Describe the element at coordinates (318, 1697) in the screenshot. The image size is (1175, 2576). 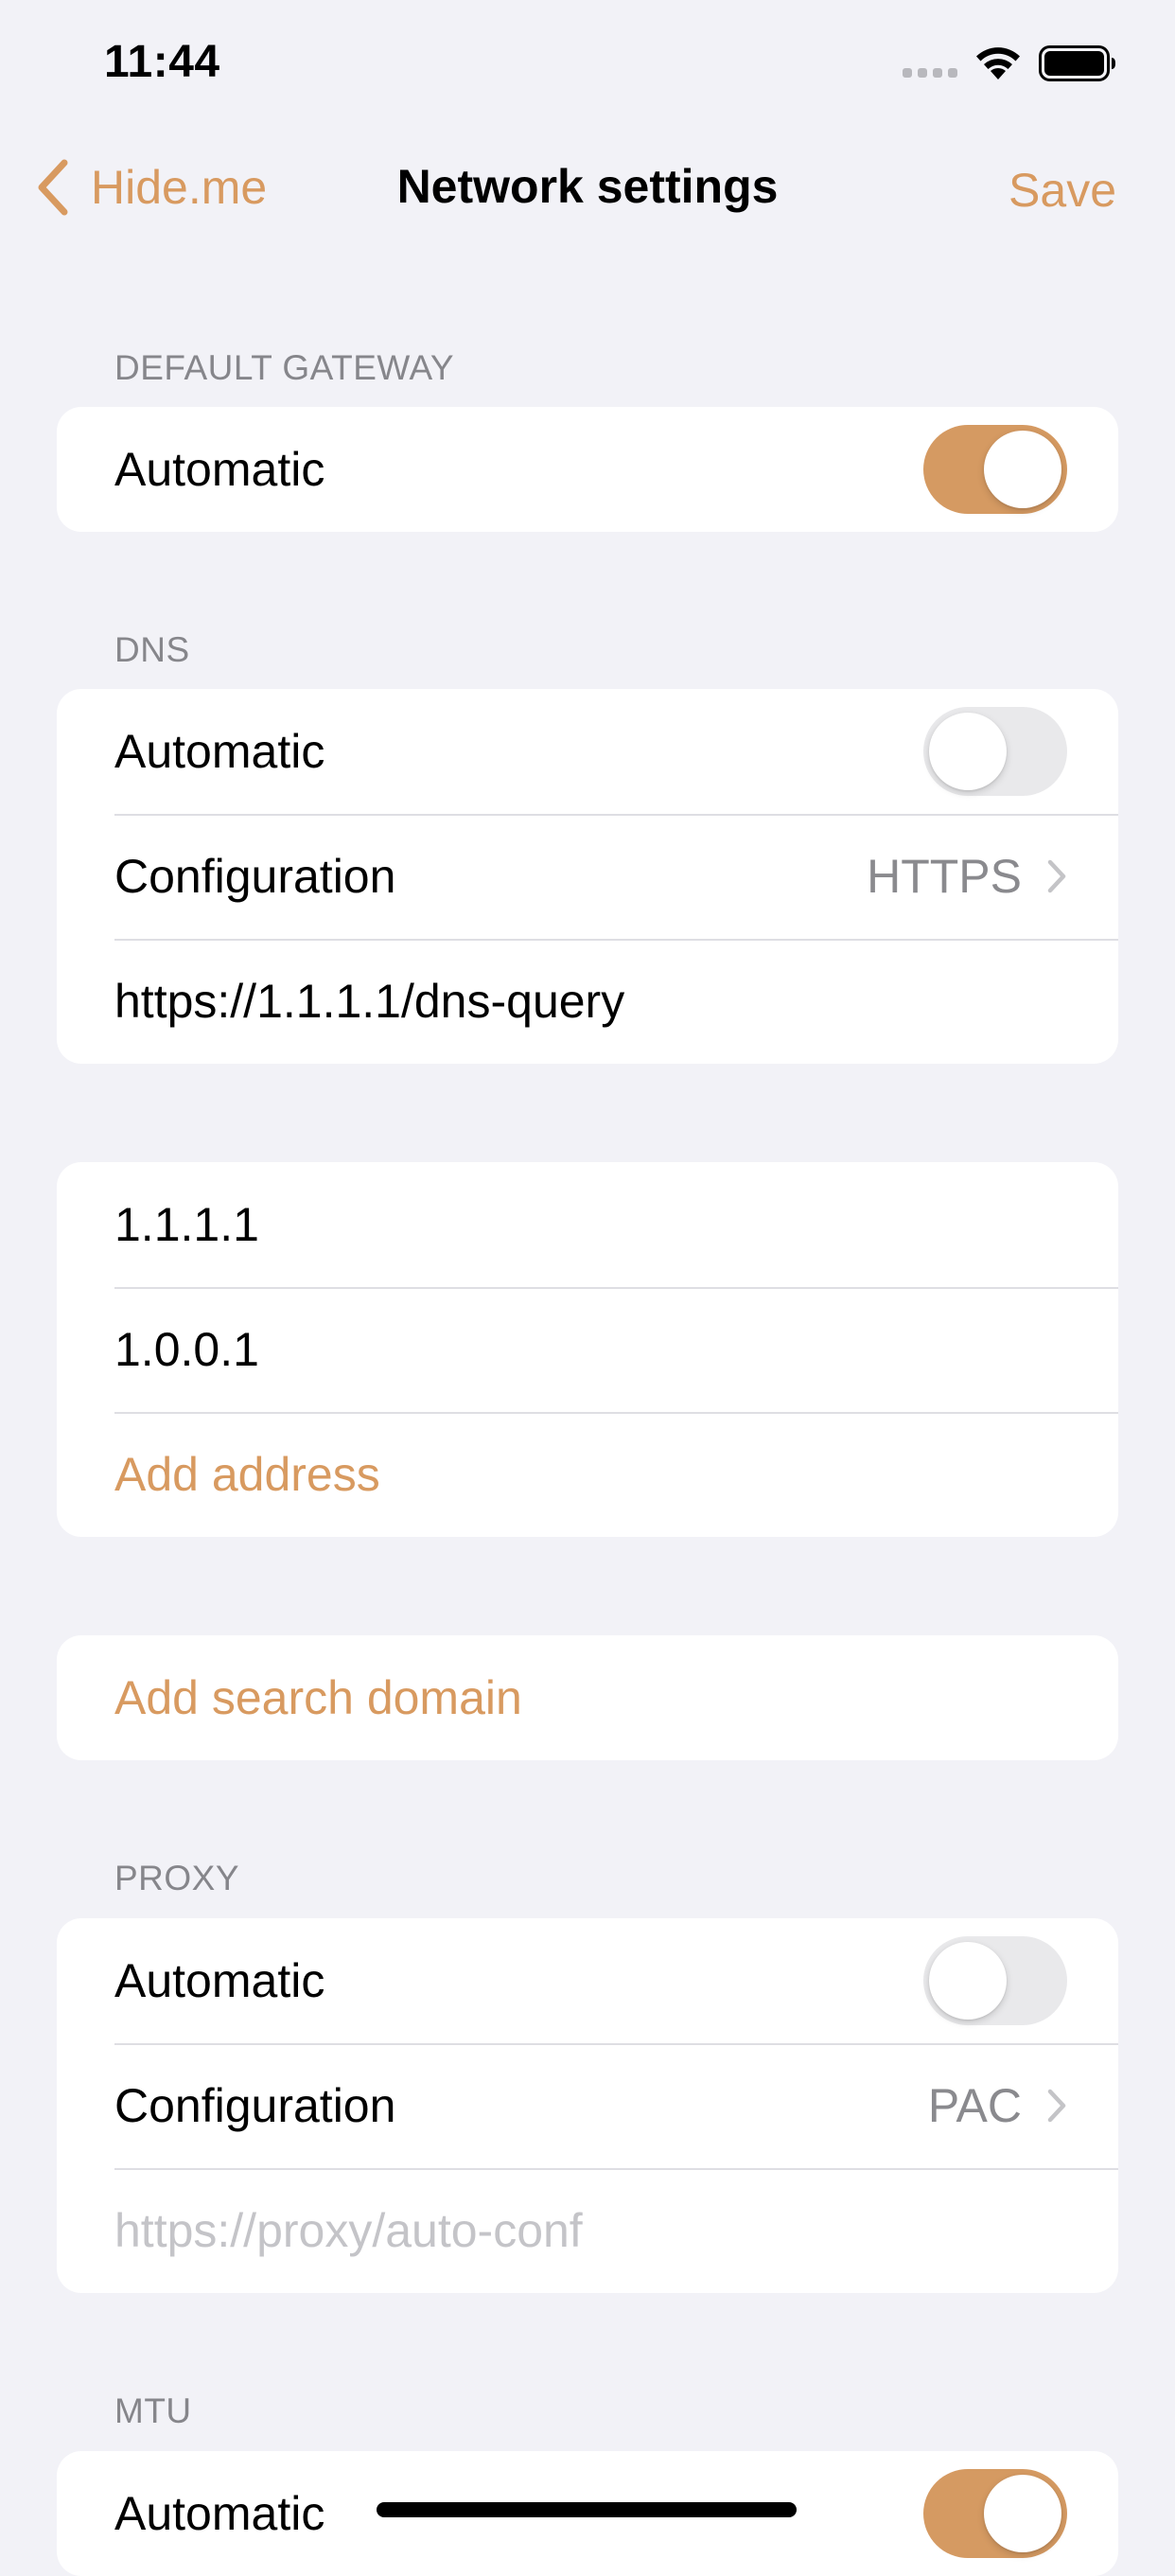
I see `add-search-domain-label: Add search domain` at that location.